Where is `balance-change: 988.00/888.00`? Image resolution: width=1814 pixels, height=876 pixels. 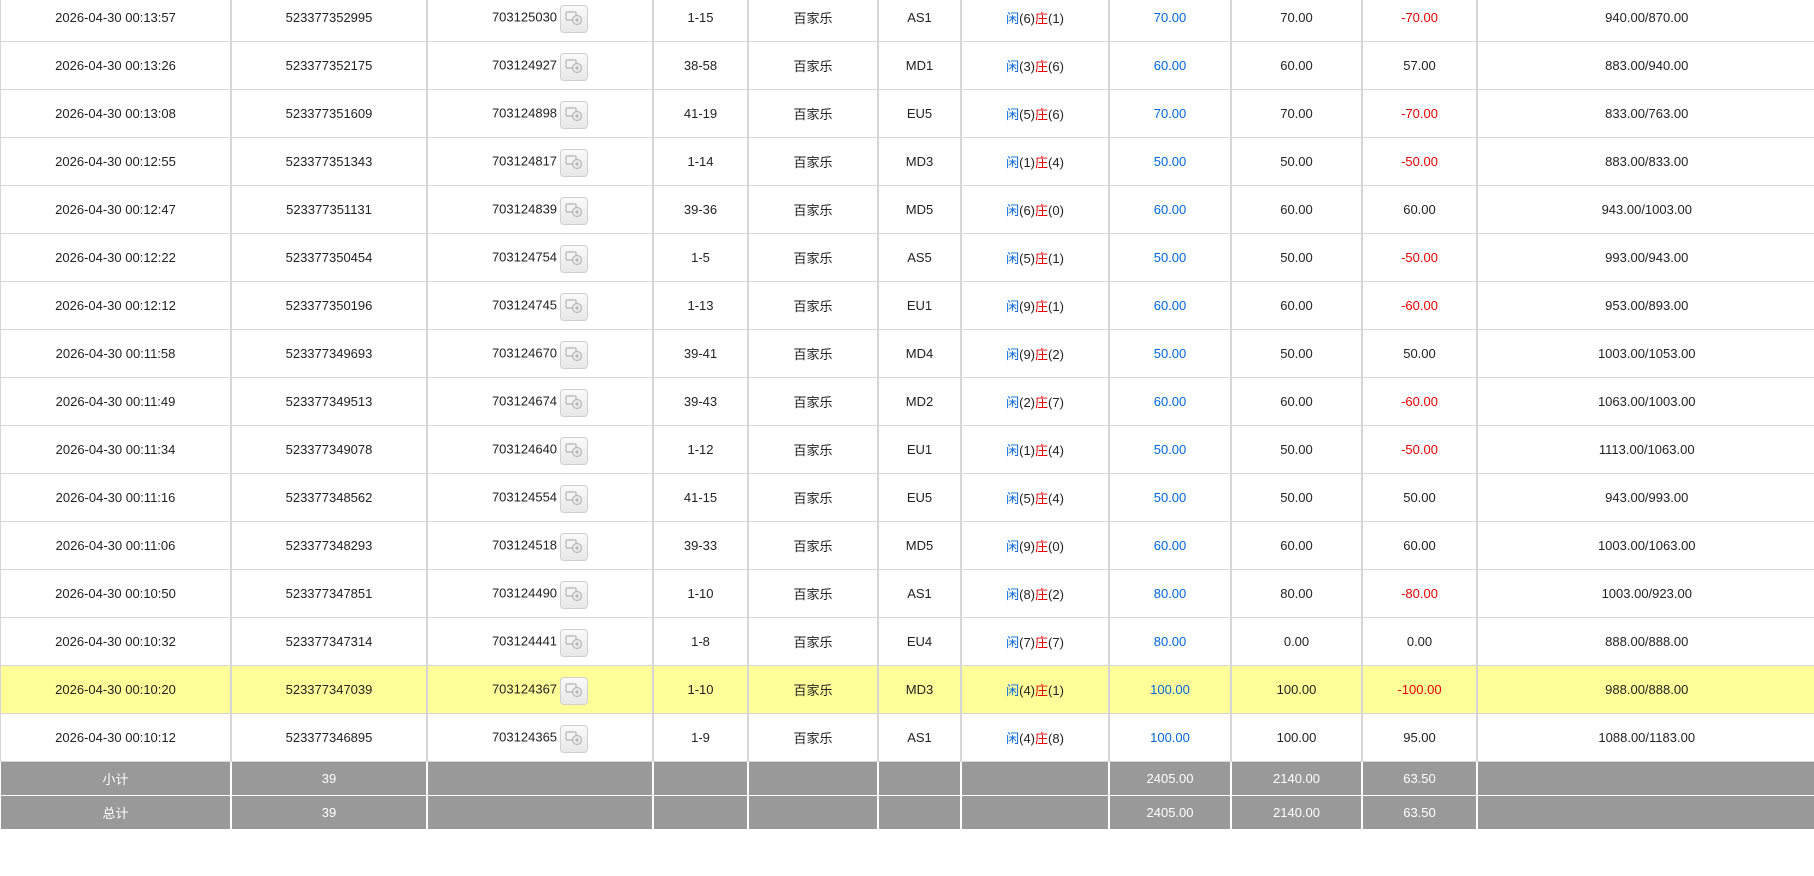
balance-change: 988.00/888.00 is located at coordinates (1645, 689).